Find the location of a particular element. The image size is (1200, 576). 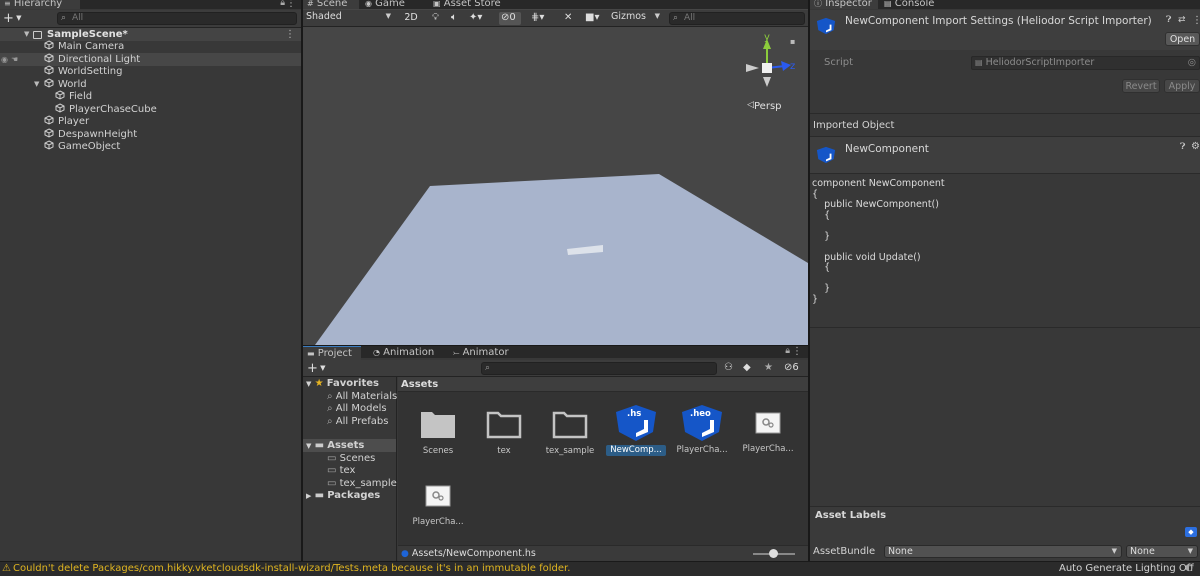

packages-folder-row: ▶ ▬ Packages is located at coordinates (349, 495).